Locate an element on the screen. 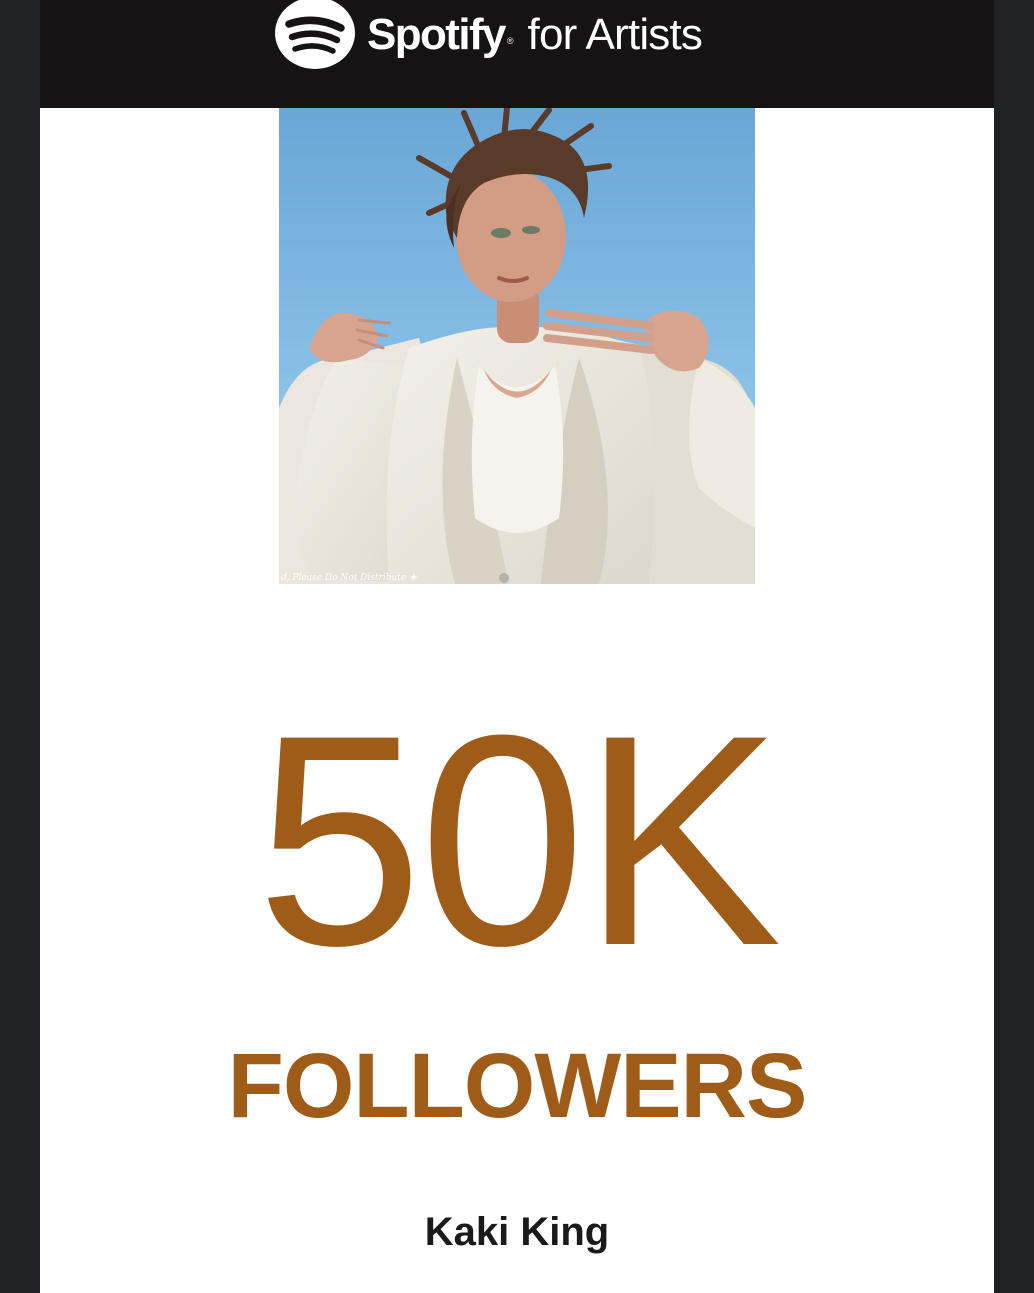 The height and width of the screenshot is (1293, 1034). spotify-logo-icon is located at coordinates (315, 34).